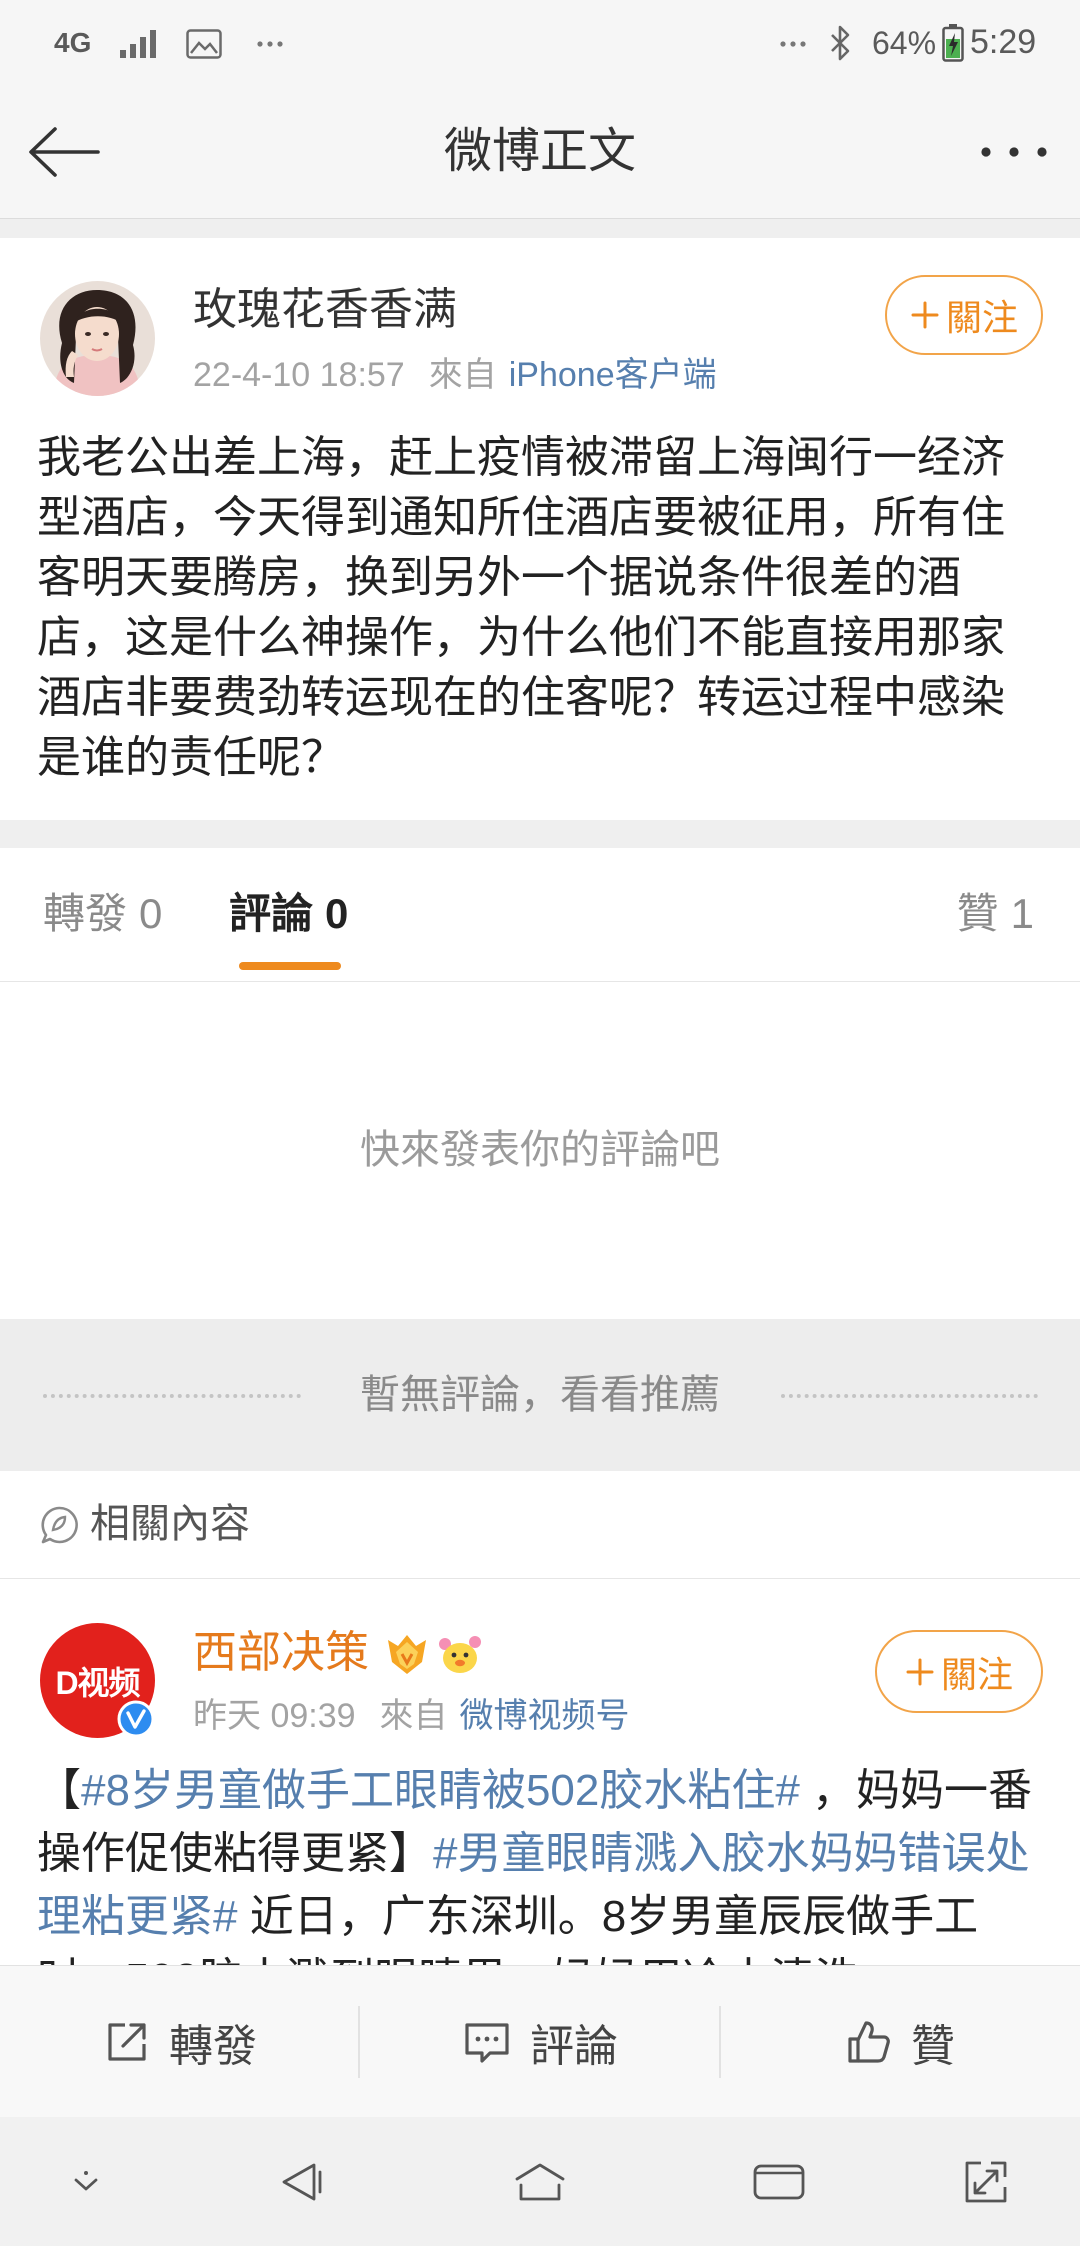 This screenshot has height=2246, width=1080. I want to click on tab-comments: 評論 0, so click(288, 914).